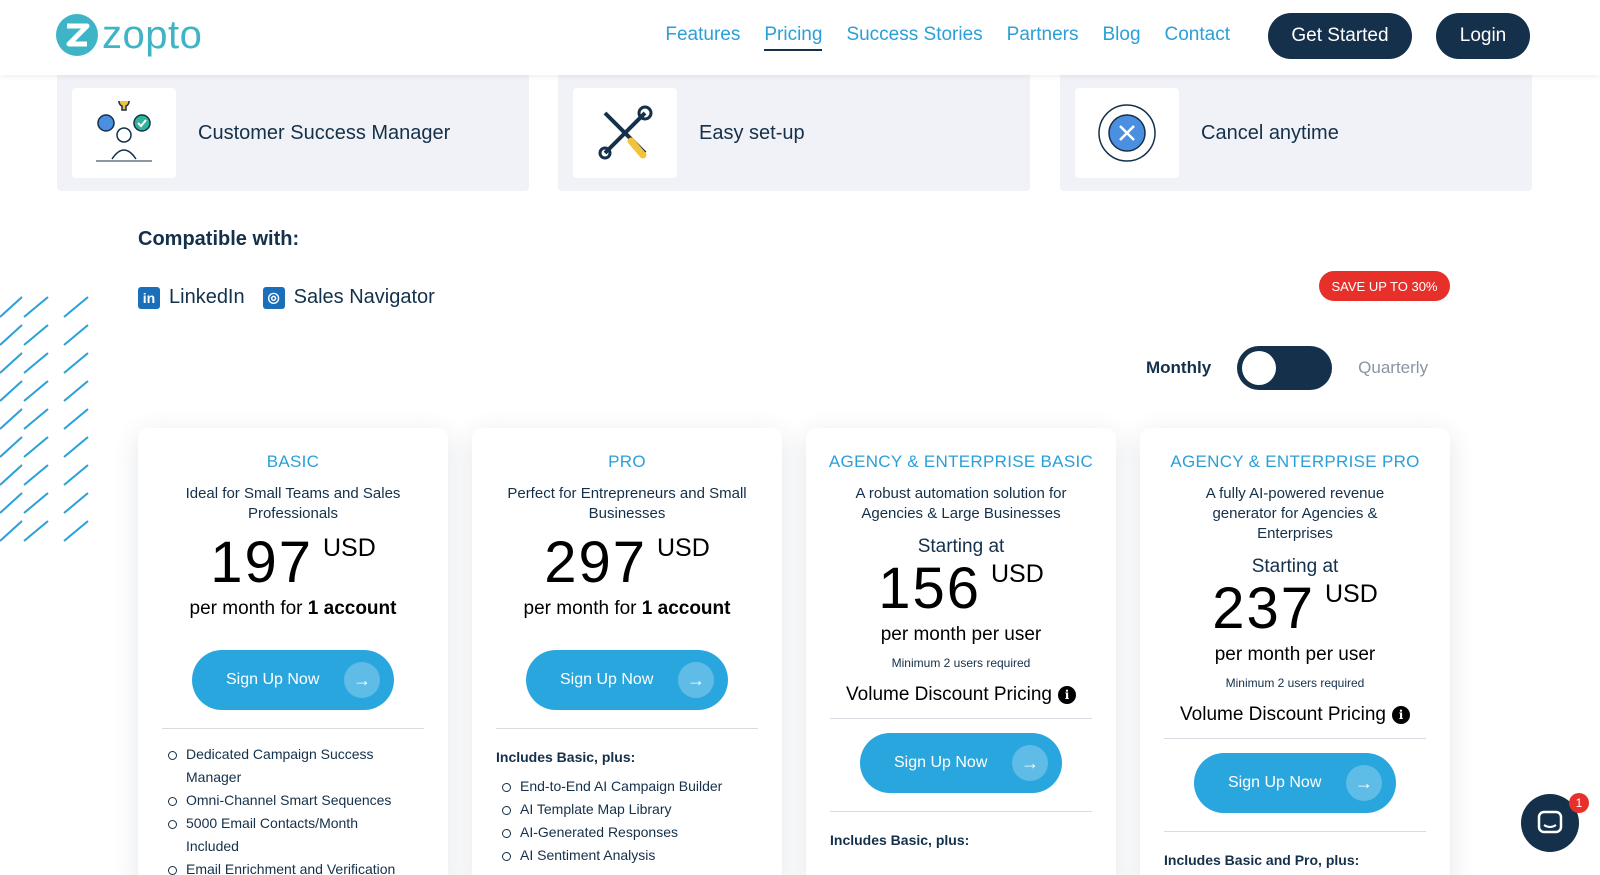 This screenshot has width=1600, height=875. Describe the element at coordinates (793, 37) in the screenshot. I see `nav-pricing: Pricing` at that location.